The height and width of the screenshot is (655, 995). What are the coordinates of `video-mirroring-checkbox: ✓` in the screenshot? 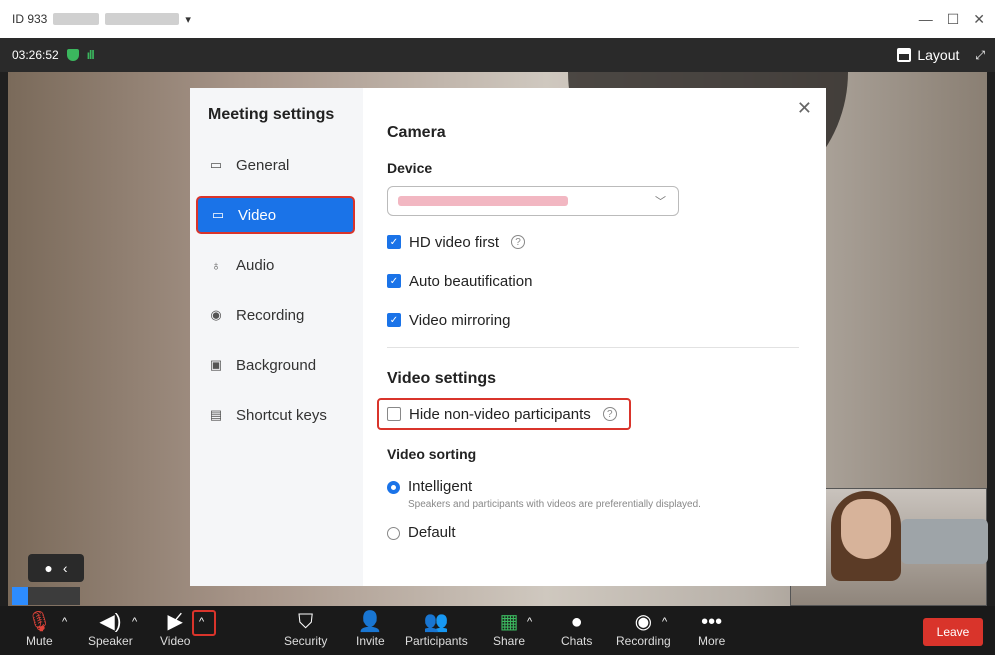 It's located at (394, 320).